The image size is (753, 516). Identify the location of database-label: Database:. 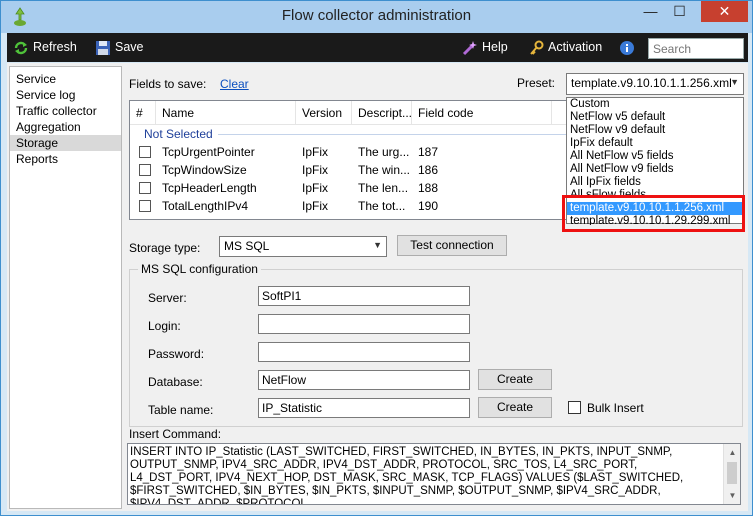
(175, 382).